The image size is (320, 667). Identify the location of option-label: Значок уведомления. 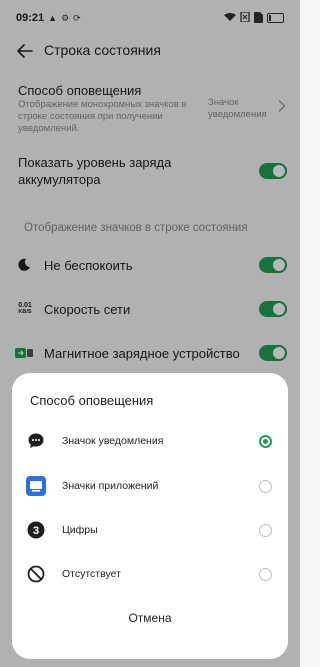
(113, 441).